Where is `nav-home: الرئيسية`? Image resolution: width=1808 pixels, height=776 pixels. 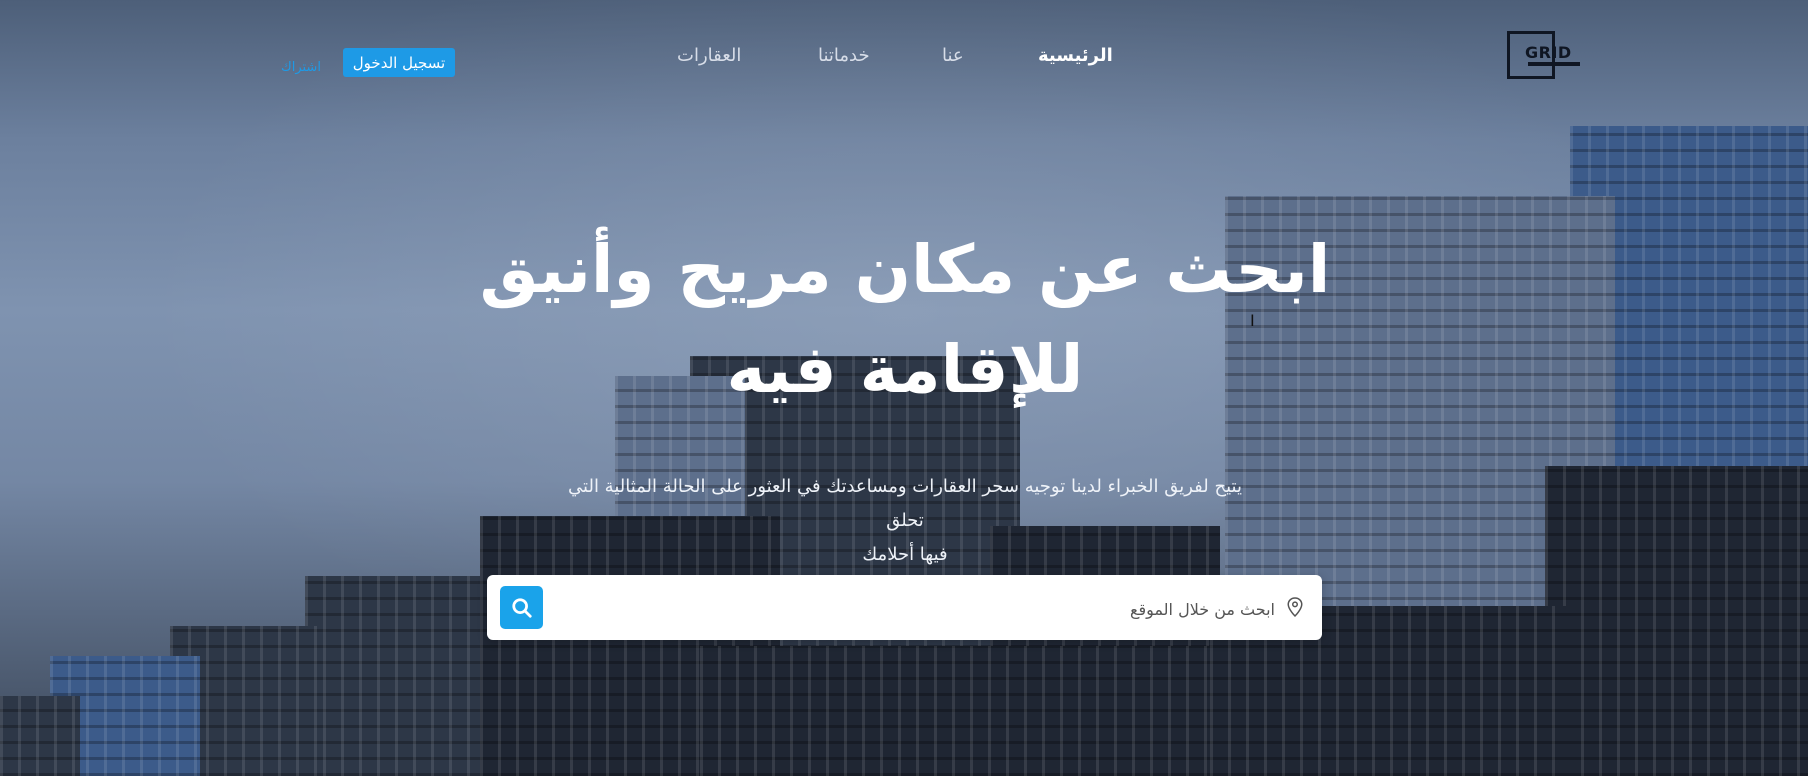 nav-home: الرئيسية is located at coordinates (1075, 55).